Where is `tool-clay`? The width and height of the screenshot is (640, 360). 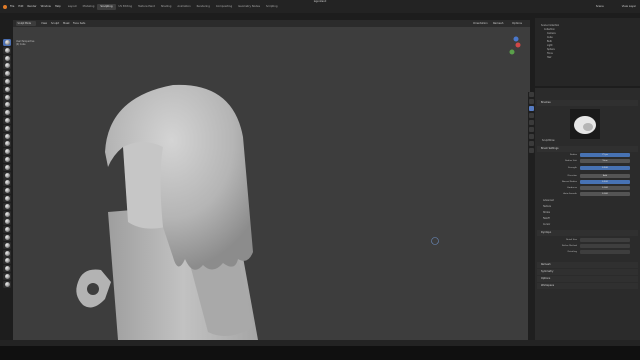 tool-clay is located at coordinates (7, 58).